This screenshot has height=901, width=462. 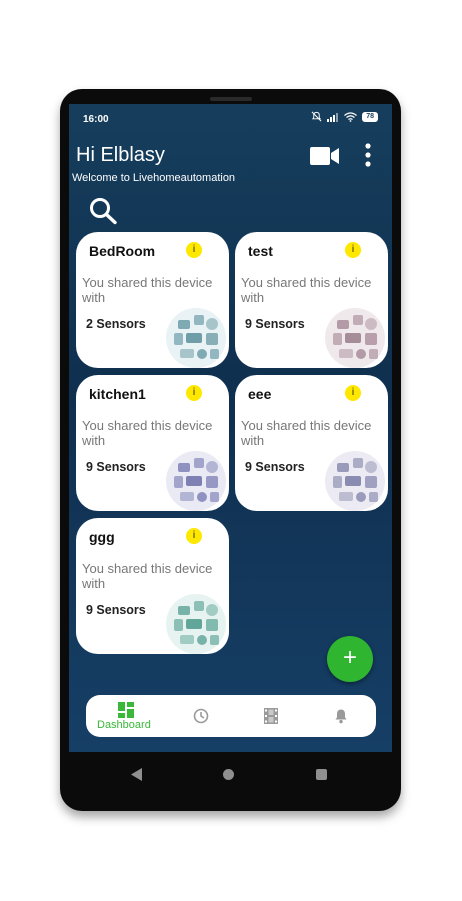 I want to click on bell-icon, so click(x=341, y=716).